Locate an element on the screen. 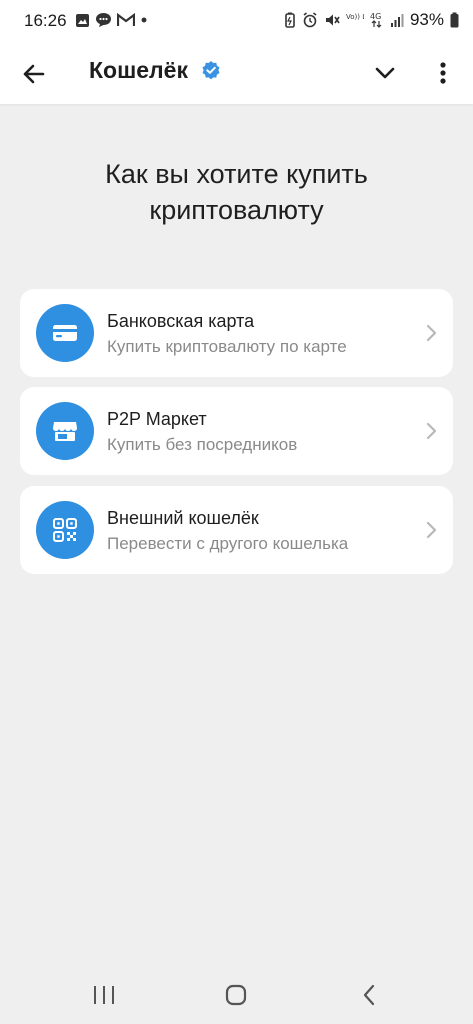 This screenshot has width=473, height=1024. 4g-icon: 4G is located at coordinates (376, 20).